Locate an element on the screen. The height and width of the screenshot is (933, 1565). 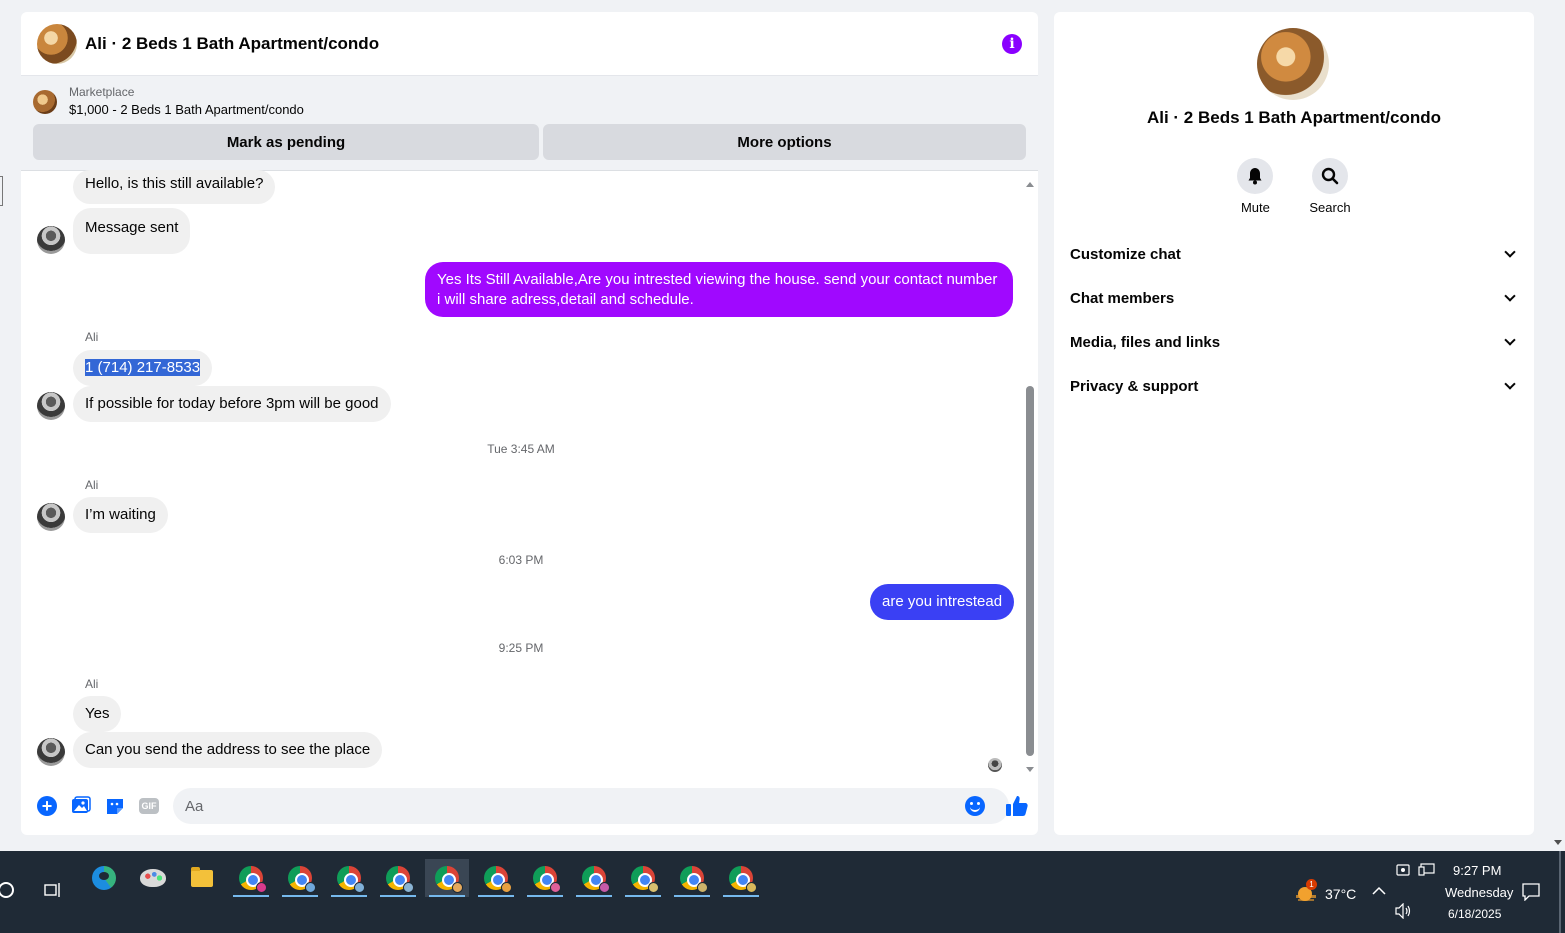
listing-avatar-large is located at coordinates (1293, 64).